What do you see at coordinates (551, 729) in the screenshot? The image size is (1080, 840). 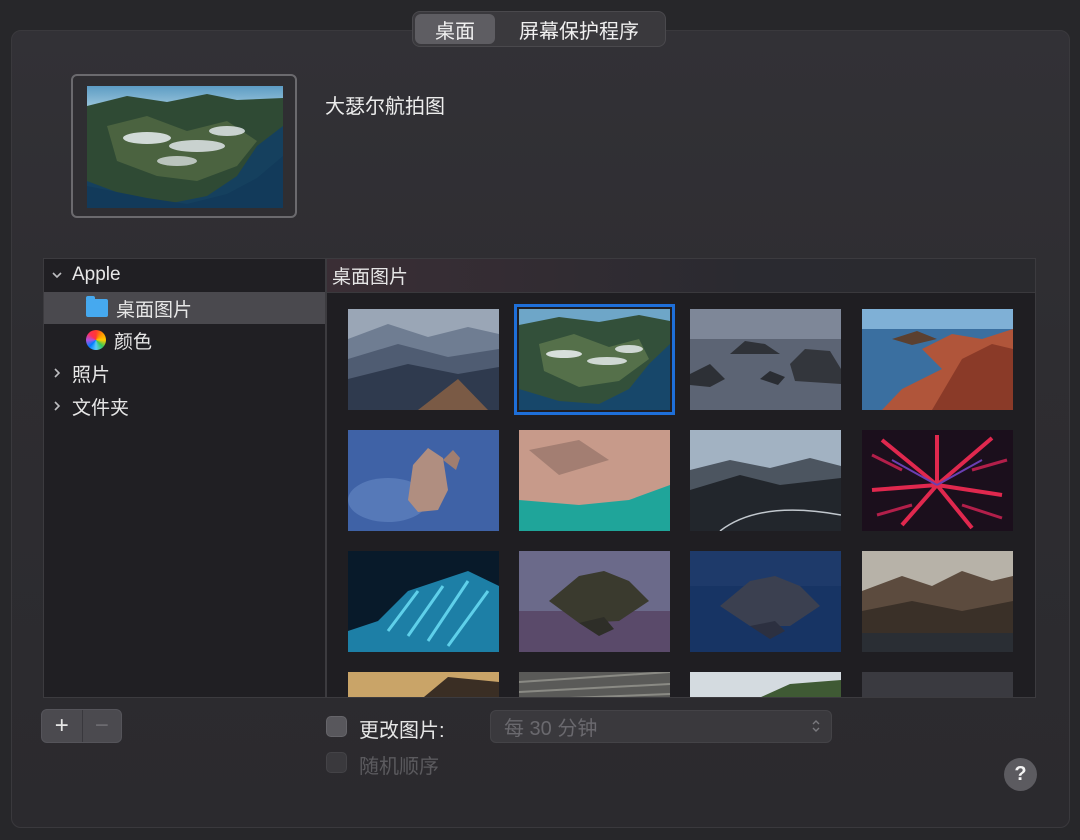 I see `change-interval-value: 每 30 分钟` at bounding box center [551, 729].